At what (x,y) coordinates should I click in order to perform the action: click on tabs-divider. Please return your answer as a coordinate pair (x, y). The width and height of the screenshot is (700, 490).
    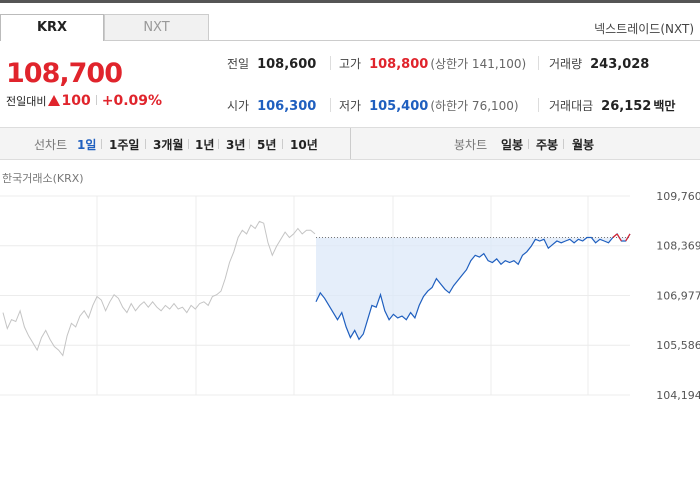
    Looking at the image, I should click on (402, 40).